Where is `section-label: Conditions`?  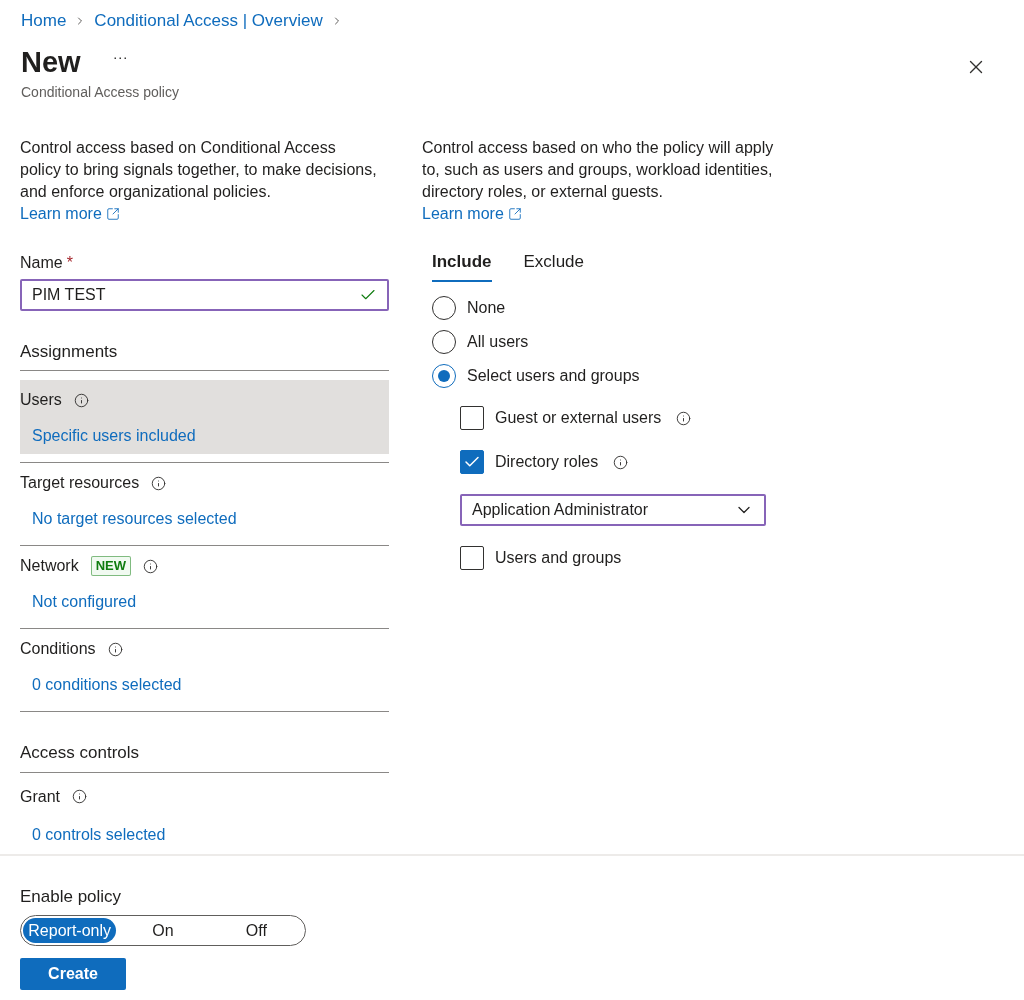 section-label: Conditions is located at coordinates (58, 649).